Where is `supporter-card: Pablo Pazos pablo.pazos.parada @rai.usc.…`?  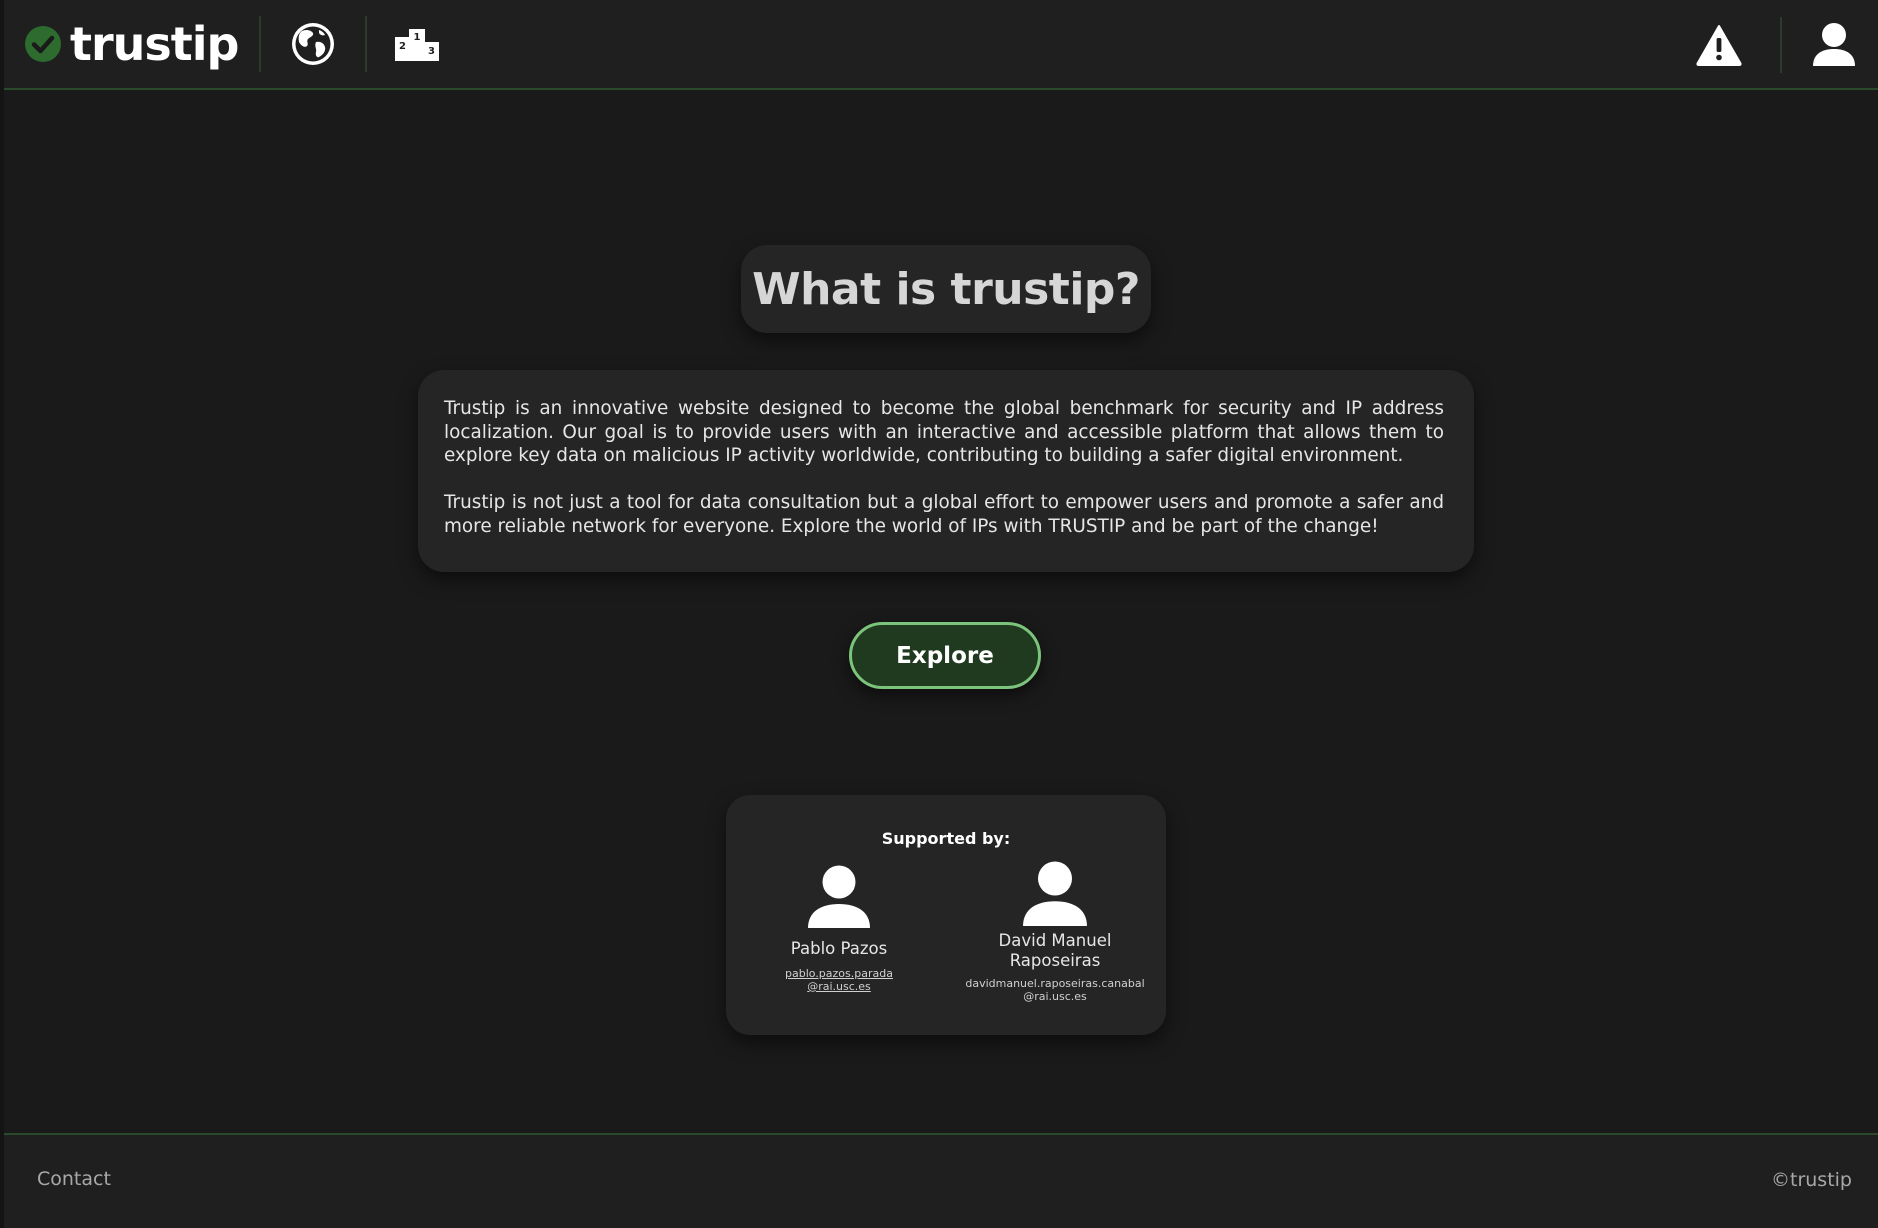 supporter-card: Pablo Pazos pablo.pazos.parada @rai.usc.… is located at coordinates (839, 929).